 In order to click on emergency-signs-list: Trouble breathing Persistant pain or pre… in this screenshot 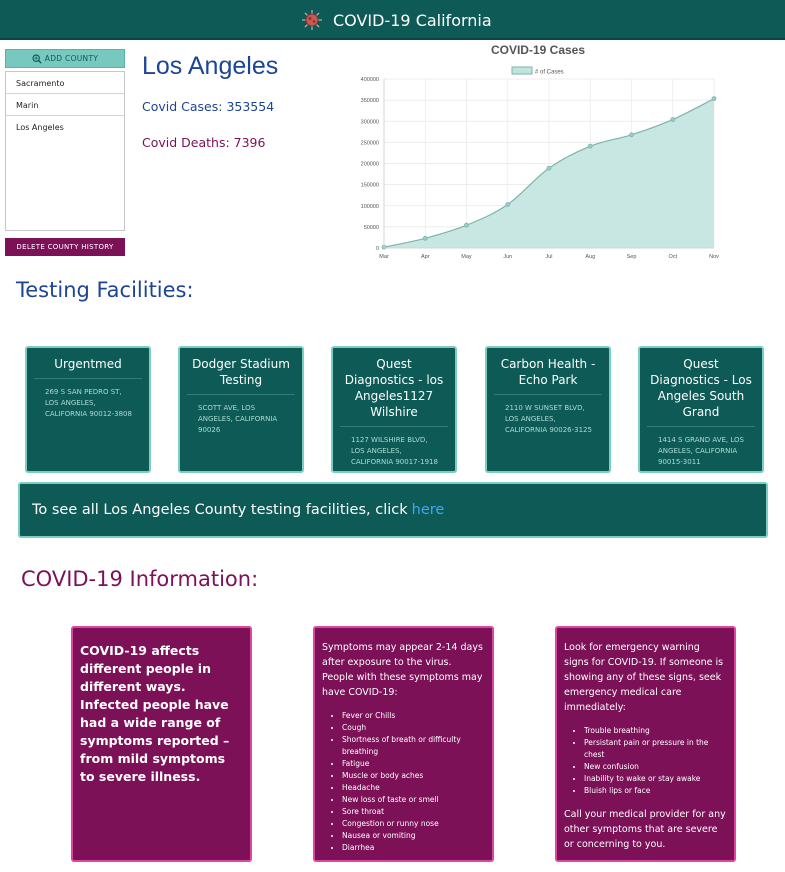, I will do `click(655, 761)`.